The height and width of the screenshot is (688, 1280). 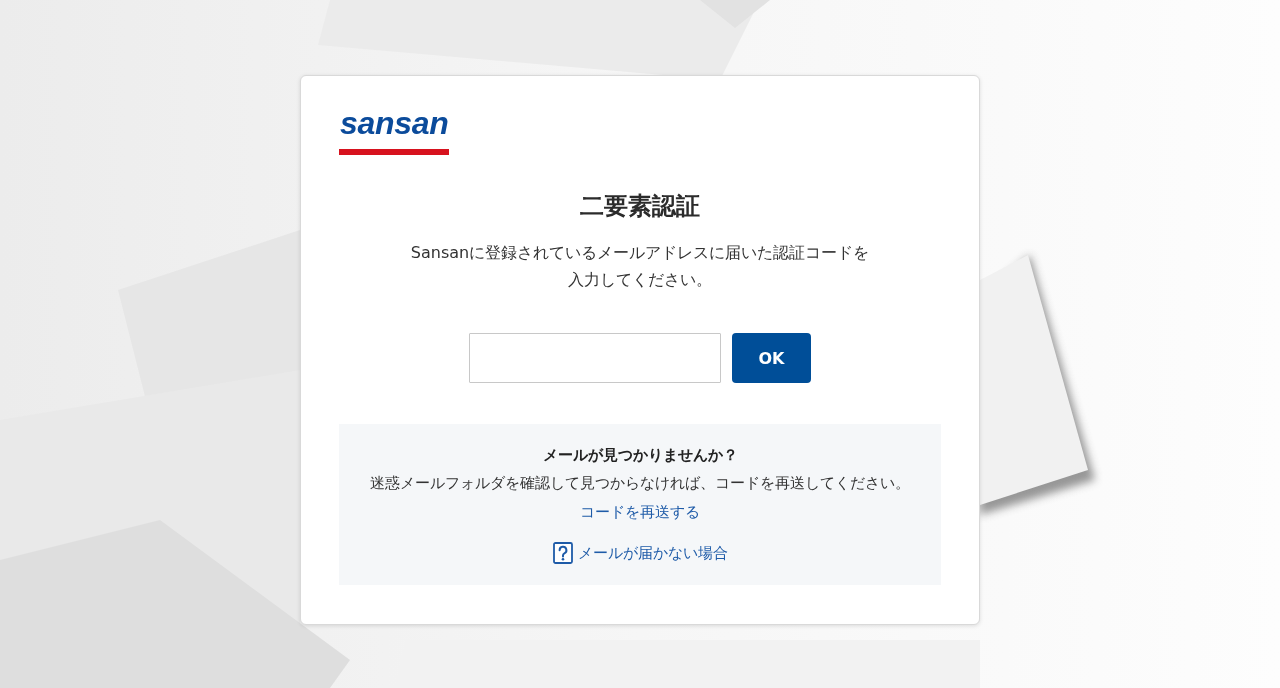 I want to click on help-icon, so click(x=562, y=553).